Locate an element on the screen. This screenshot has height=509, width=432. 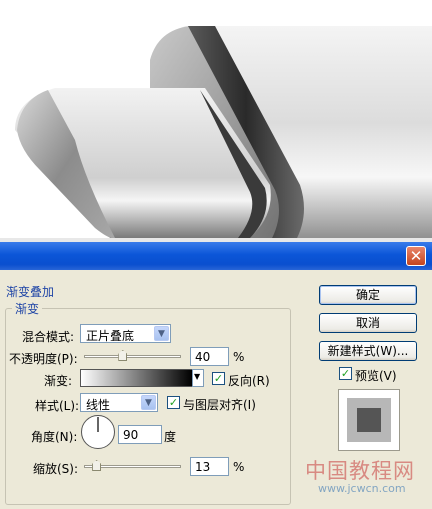
section-title: 渐变叠加 is located at coordinates (30, 292).